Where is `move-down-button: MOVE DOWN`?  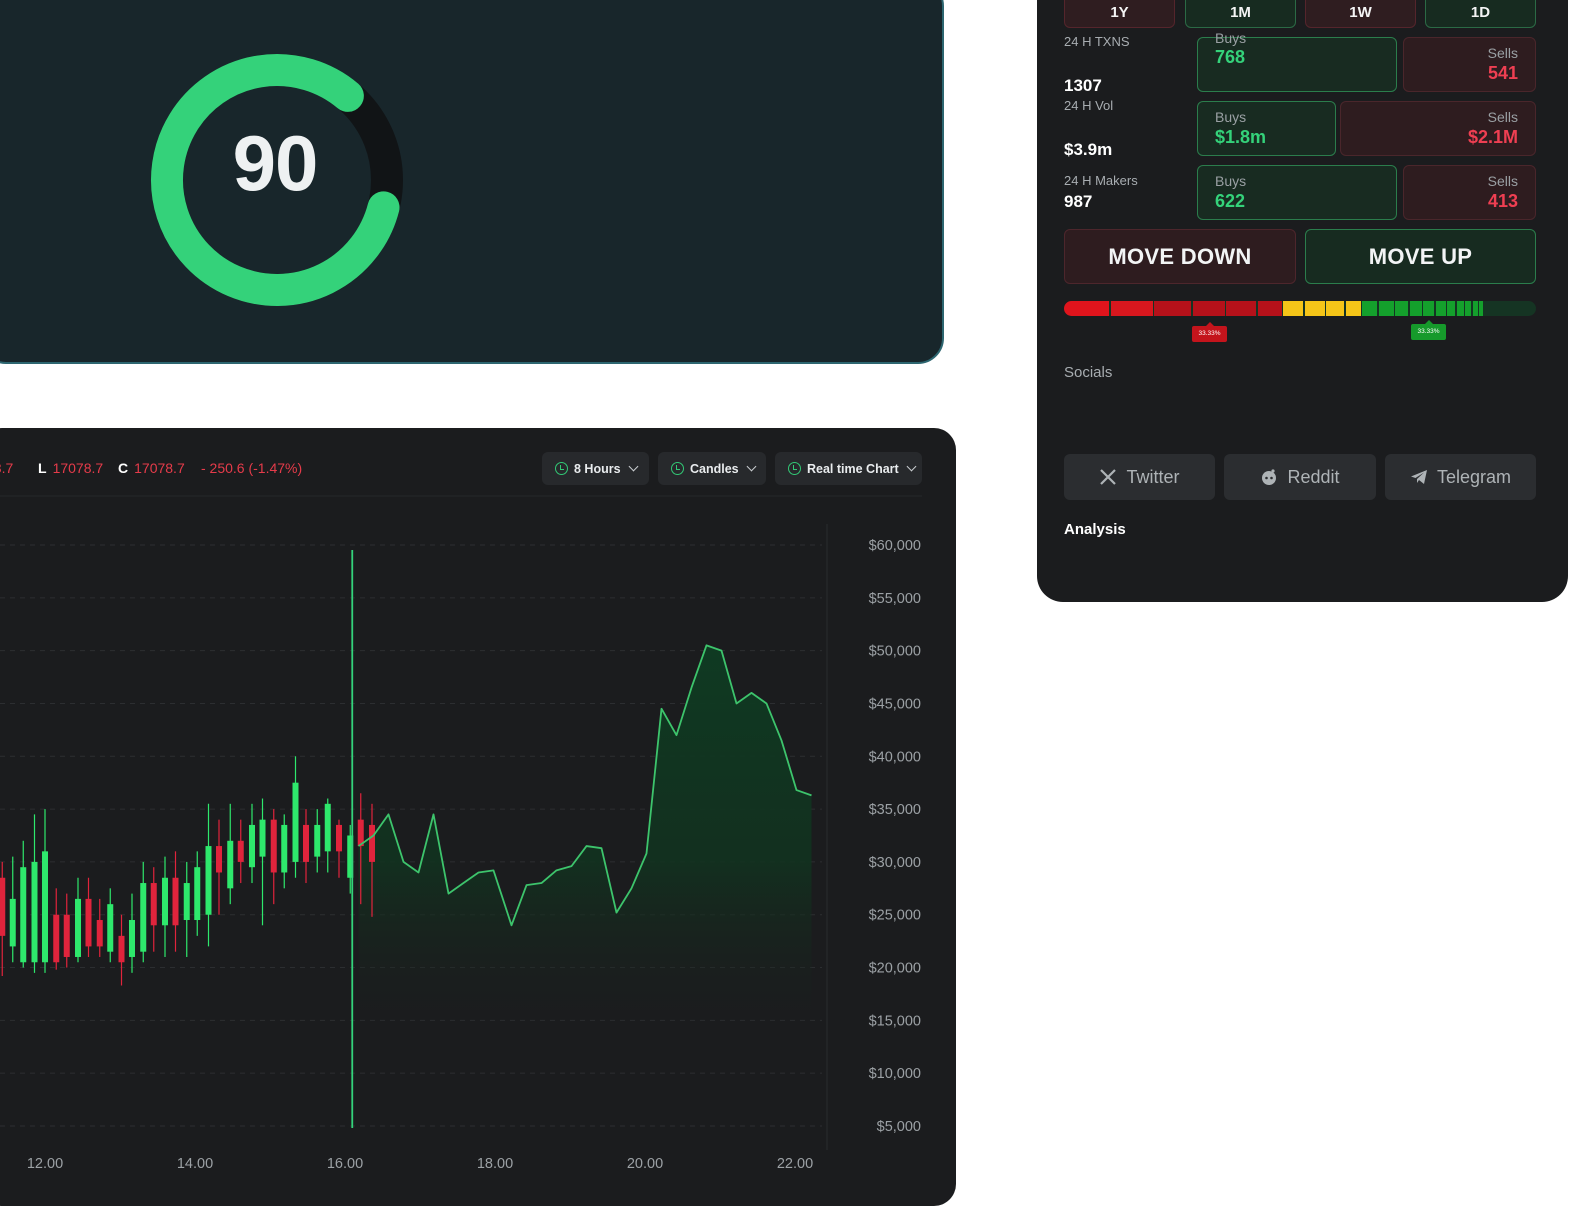
move-down-button: MOVE DOWN is located at coordinates (1180, 256).